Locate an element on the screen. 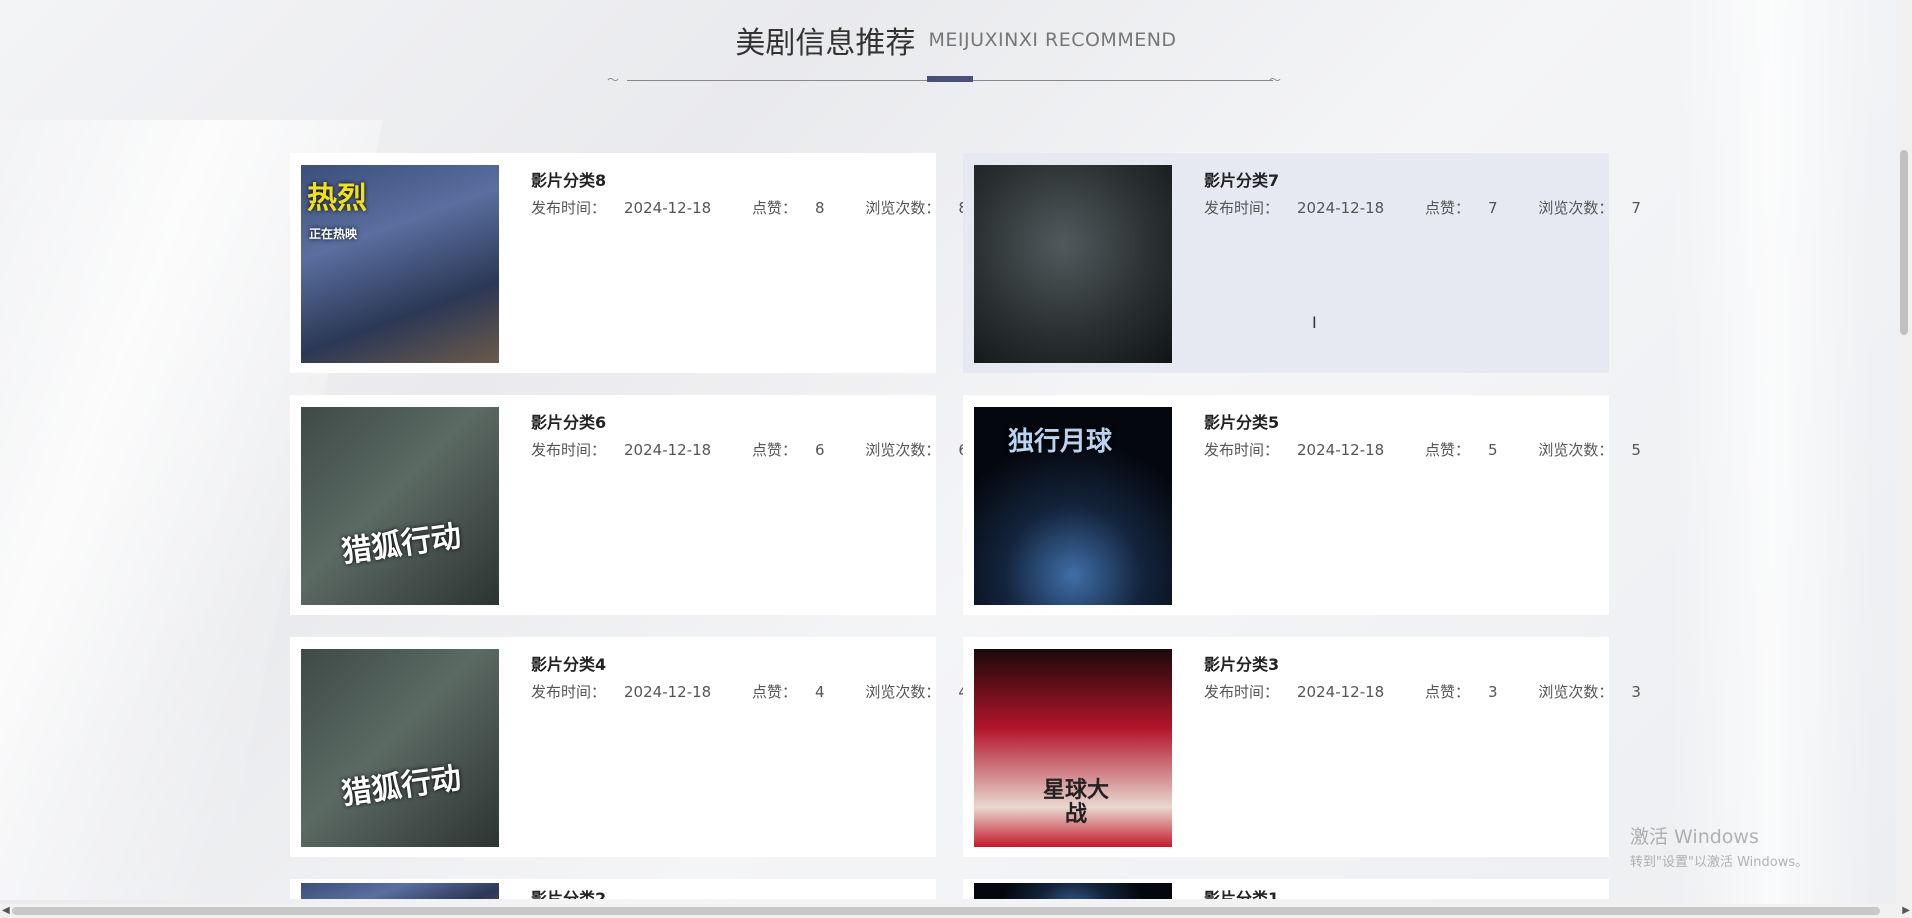 The image size is (1912, 918). card-poster: 独行月球 is located at coordinates (1073, 506).